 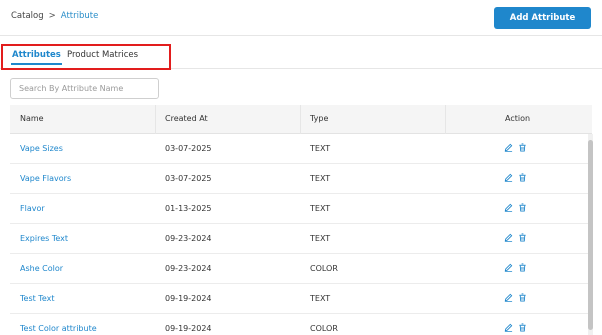 What do you see at coordinates (301, 269) in the screenshot?
I see `table-row: Ashe Color 09-23-2024 COLOR` at bounding box center [301, 269].